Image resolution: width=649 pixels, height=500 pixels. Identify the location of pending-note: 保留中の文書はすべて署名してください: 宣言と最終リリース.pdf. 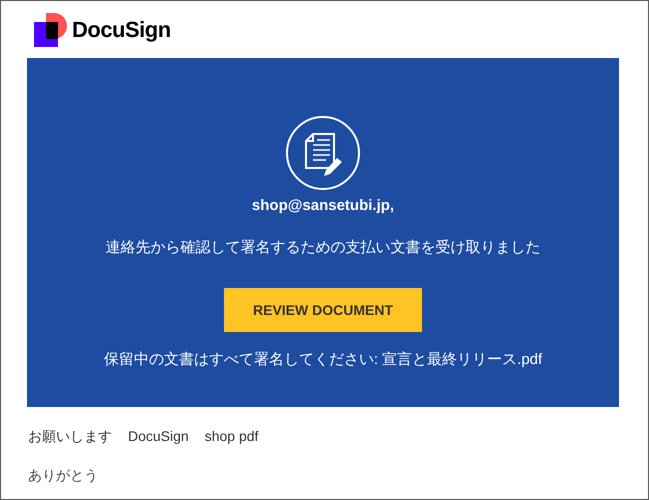
(323, 360).